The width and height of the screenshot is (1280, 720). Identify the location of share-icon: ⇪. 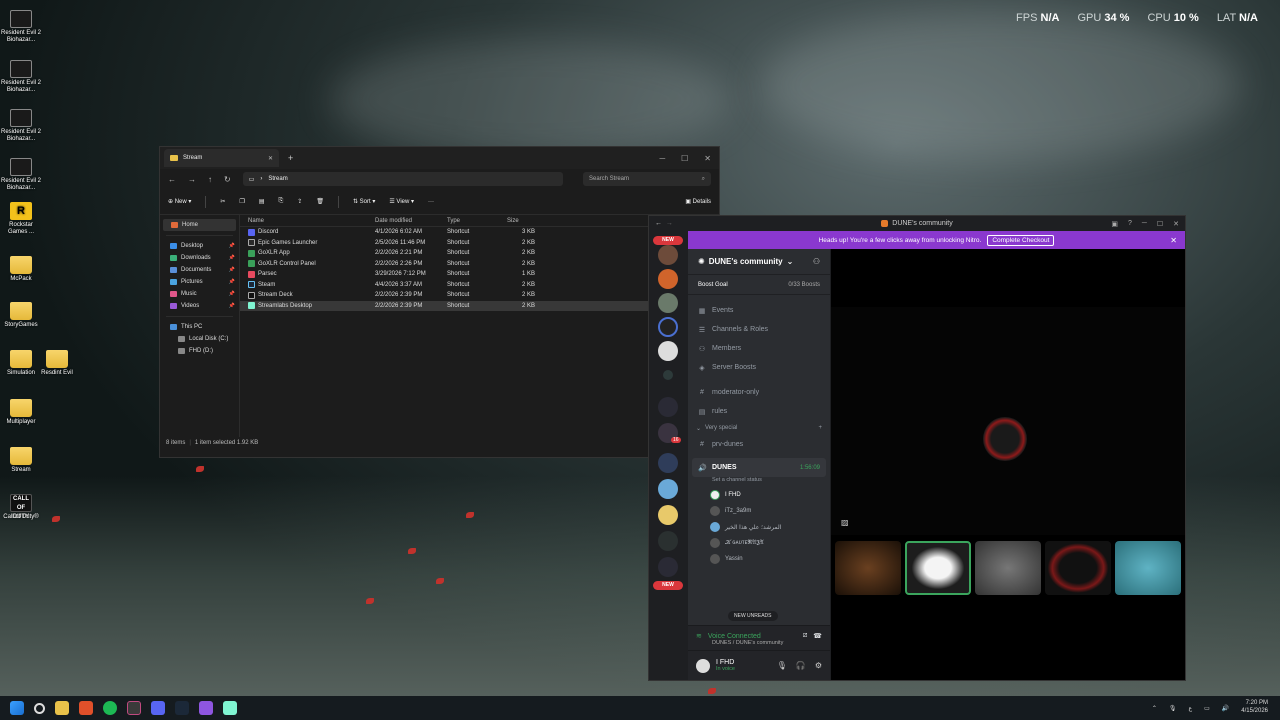
(299, 201).